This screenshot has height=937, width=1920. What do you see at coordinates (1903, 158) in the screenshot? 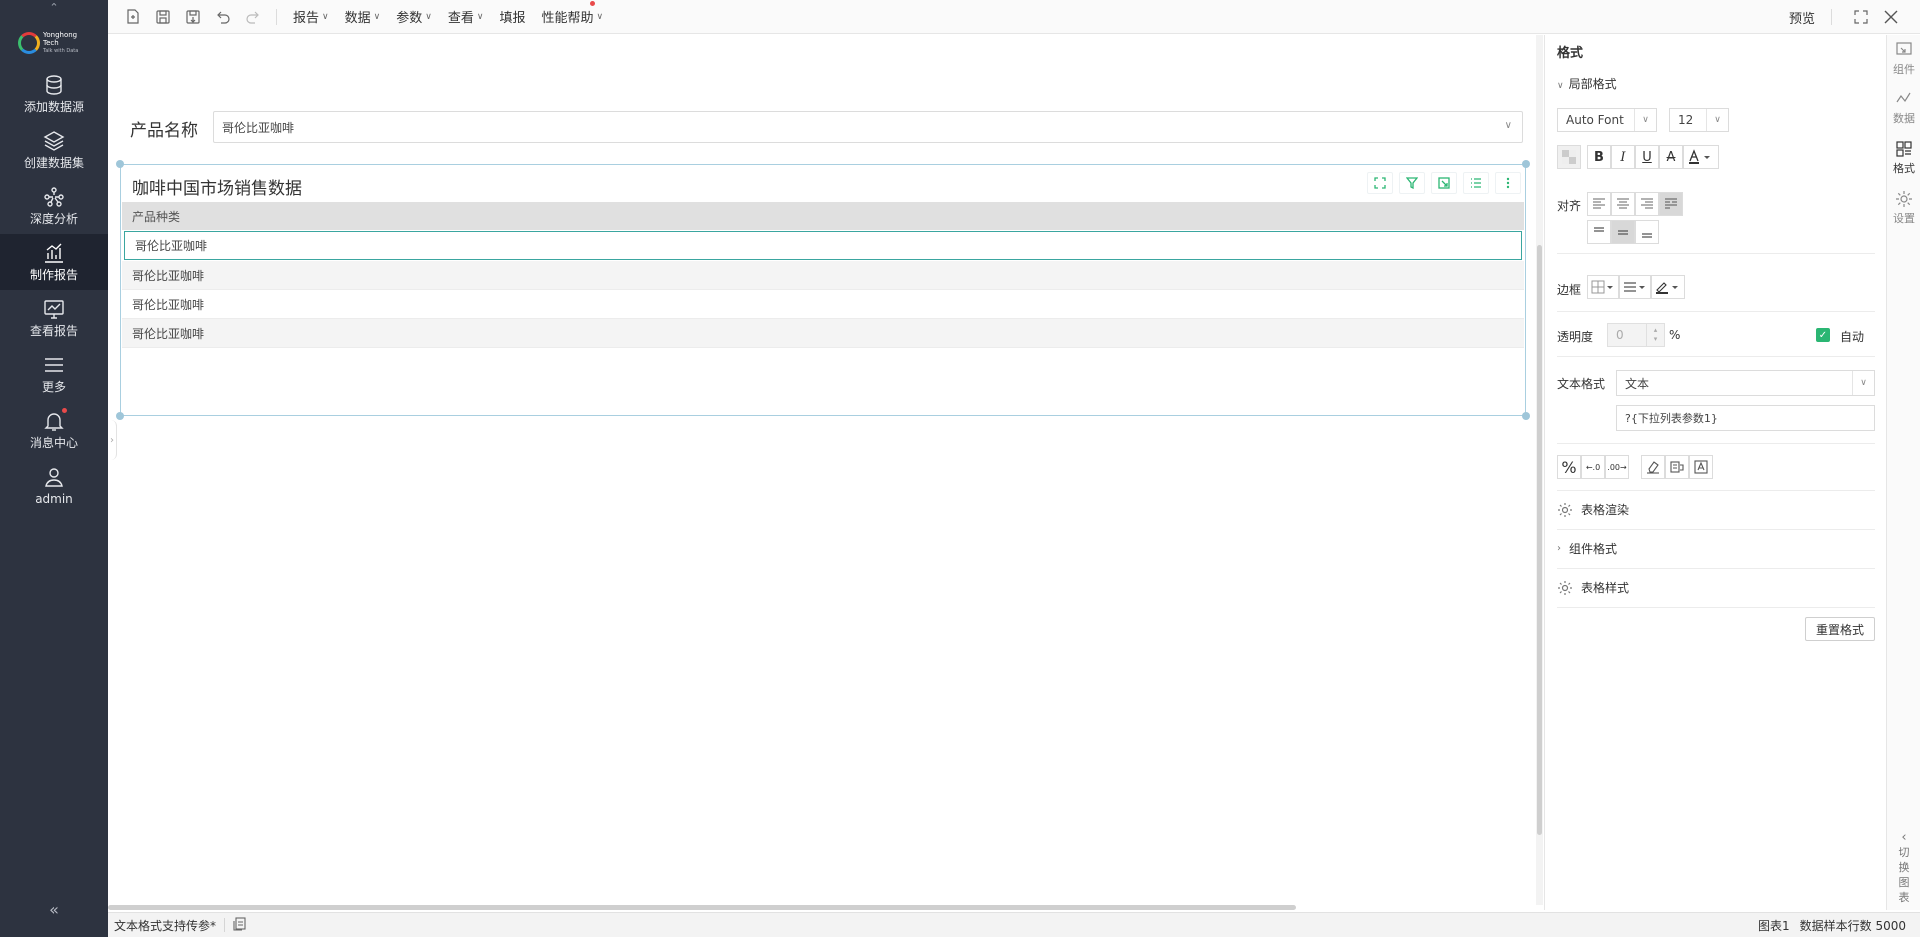
I see `rail-format: 格式` at bounding box center [1903, 158].